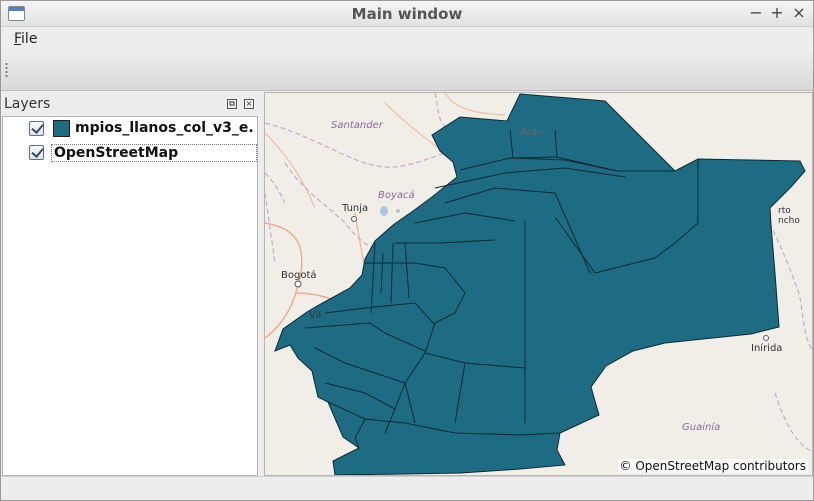 The width and height of the screenshot is (814, 501). What do you see at coordinates (232, 104) in the screenshot?
I see `panel-float-icon: ⧉` at bounding box center [232, 104].